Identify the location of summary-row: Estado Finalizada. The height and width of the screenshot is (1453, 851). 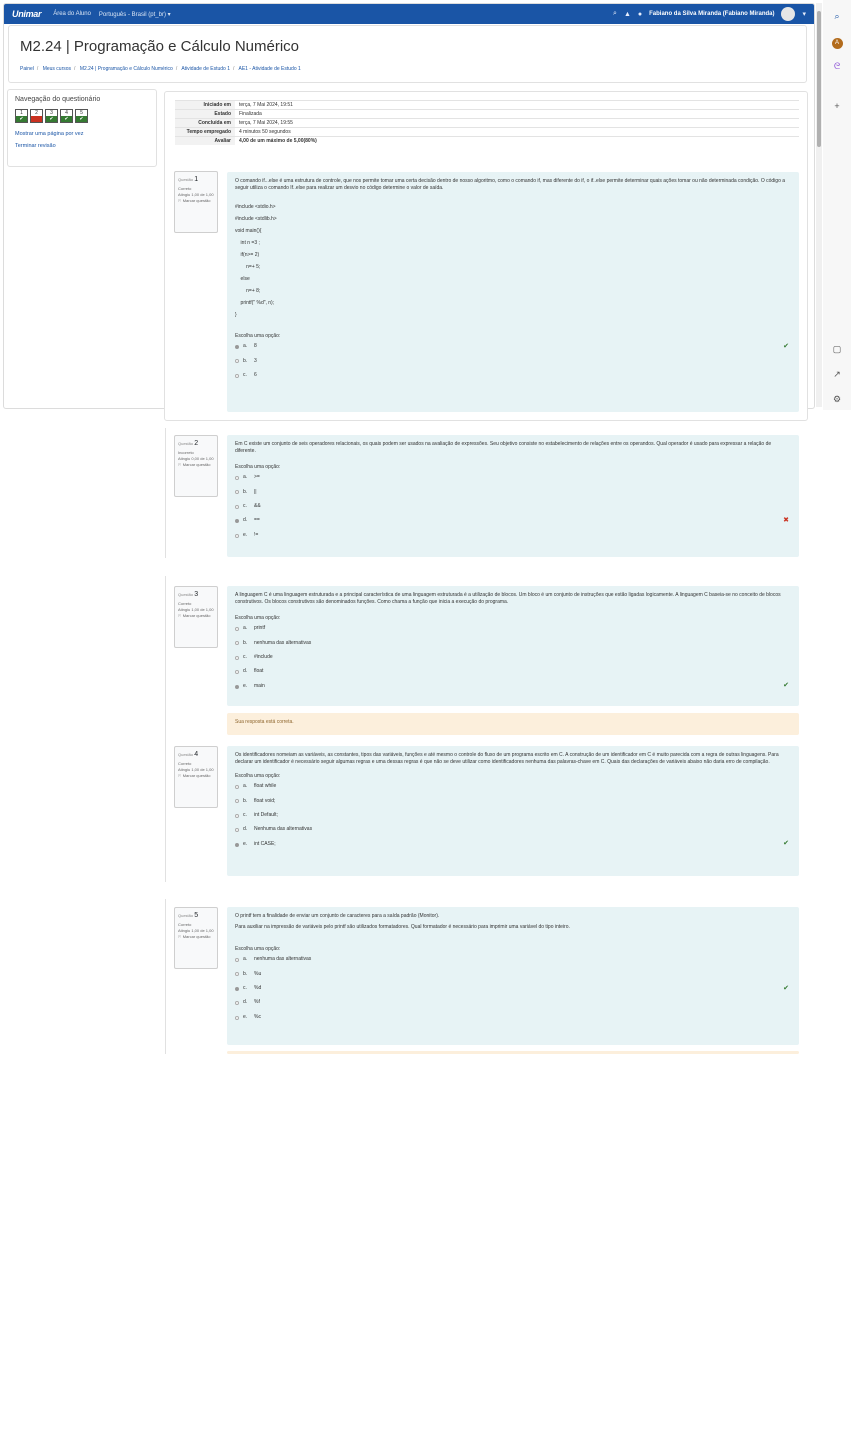
(487, 114).